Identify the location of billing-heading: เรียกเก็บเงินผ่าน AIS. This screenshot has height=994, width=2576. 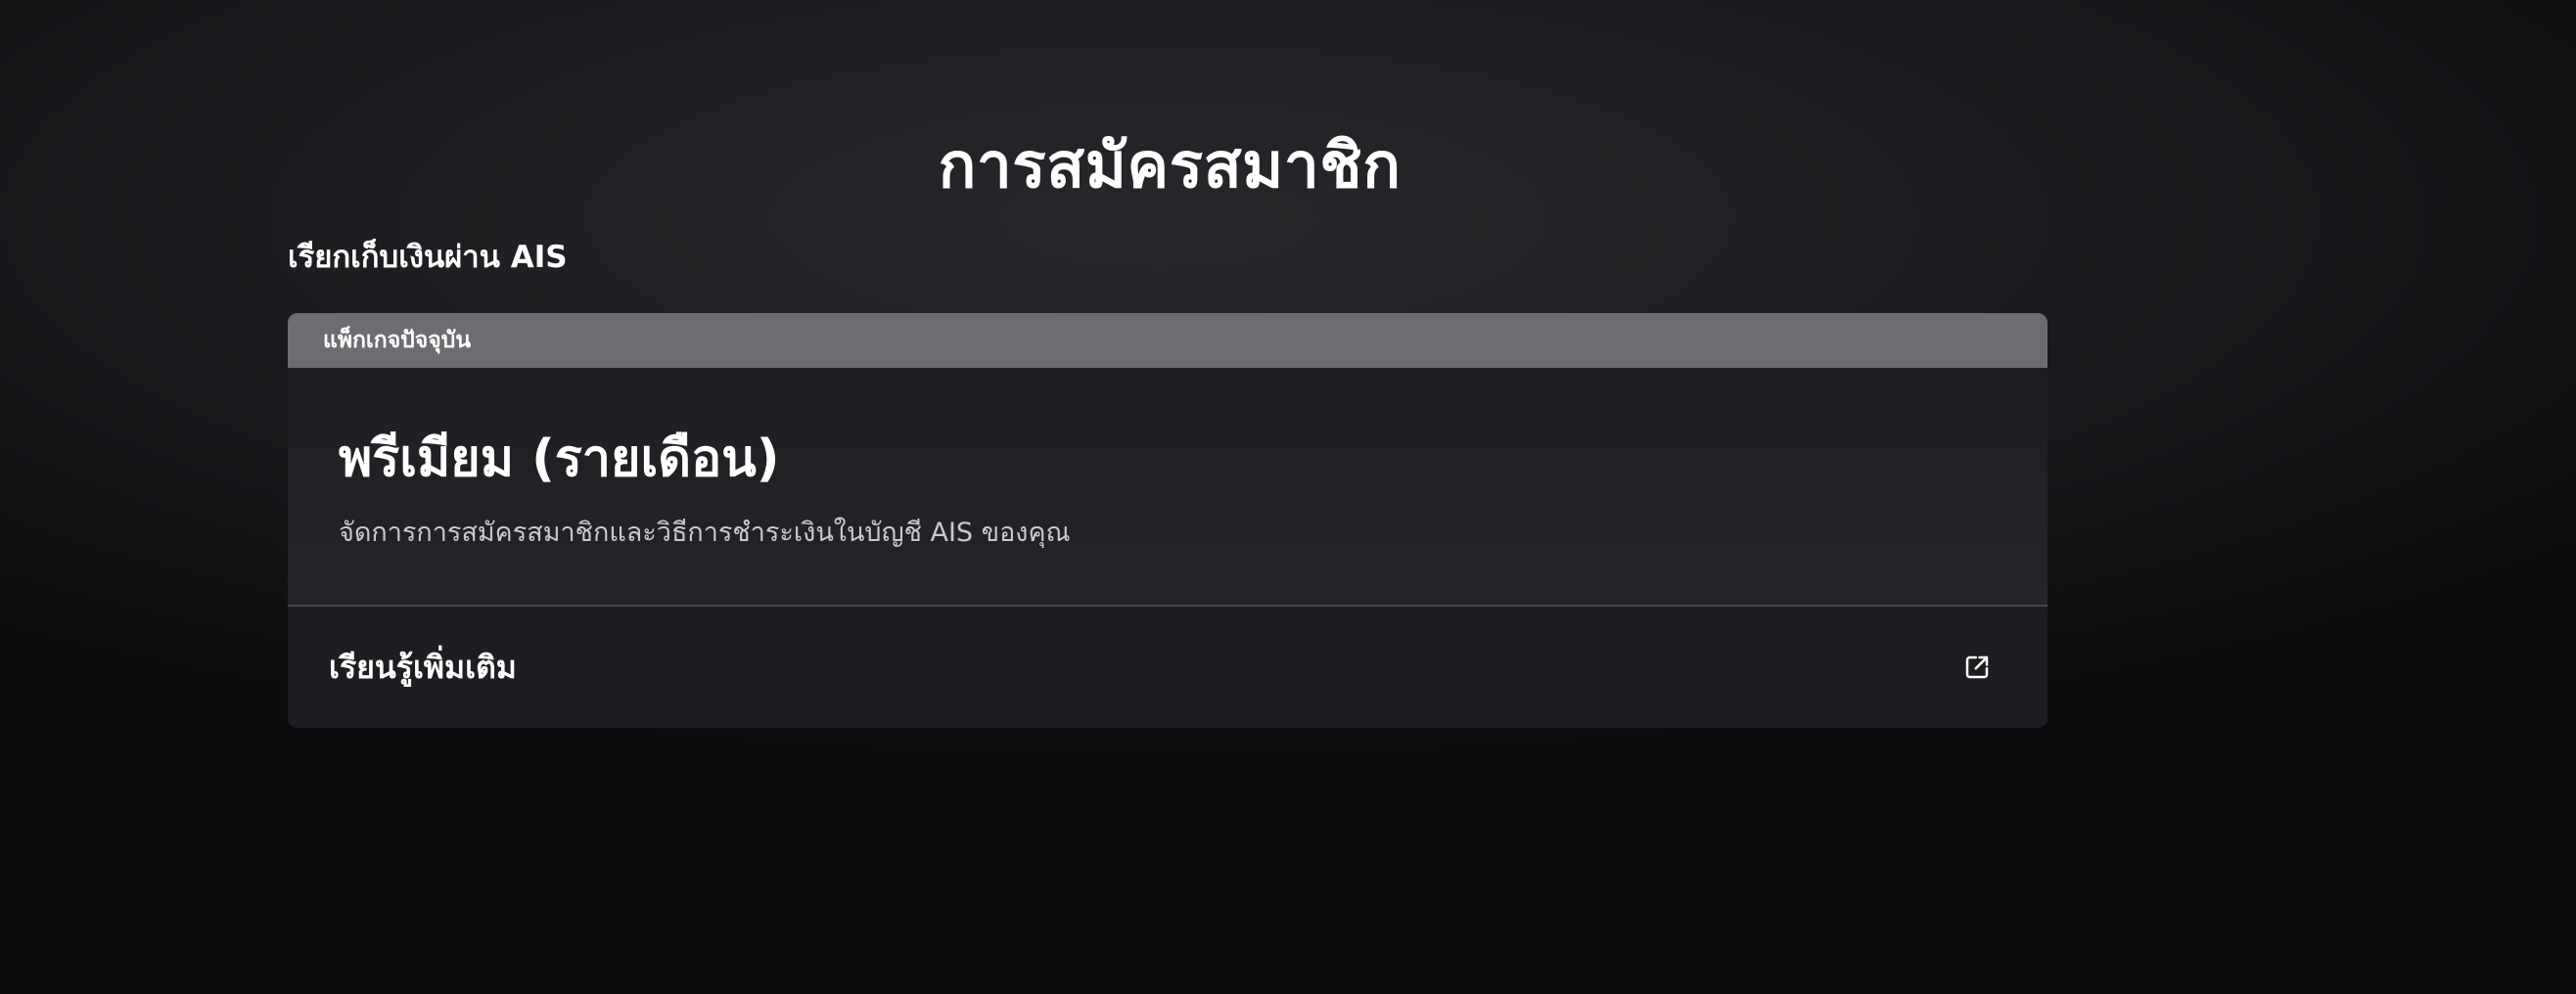
(428, 258).